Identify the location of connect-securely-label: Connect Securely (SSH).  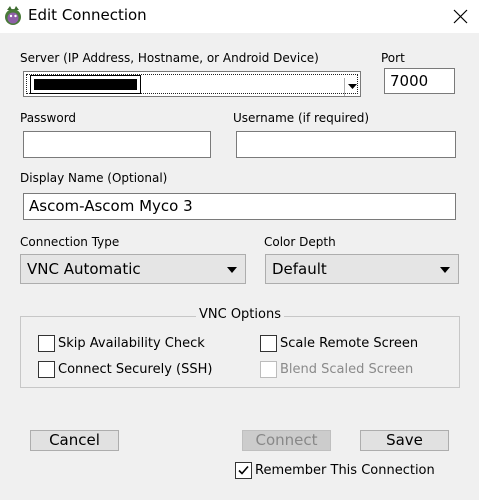
(135, 369).